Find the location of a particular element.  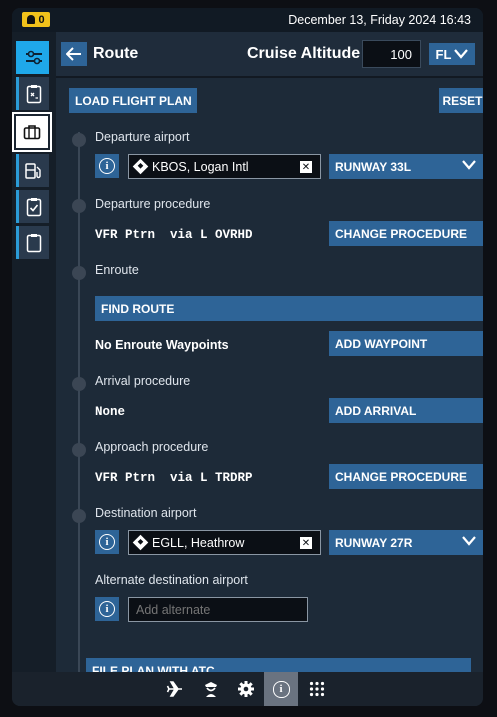

destination-label: Destination airport is located at coordinates (146, 513).